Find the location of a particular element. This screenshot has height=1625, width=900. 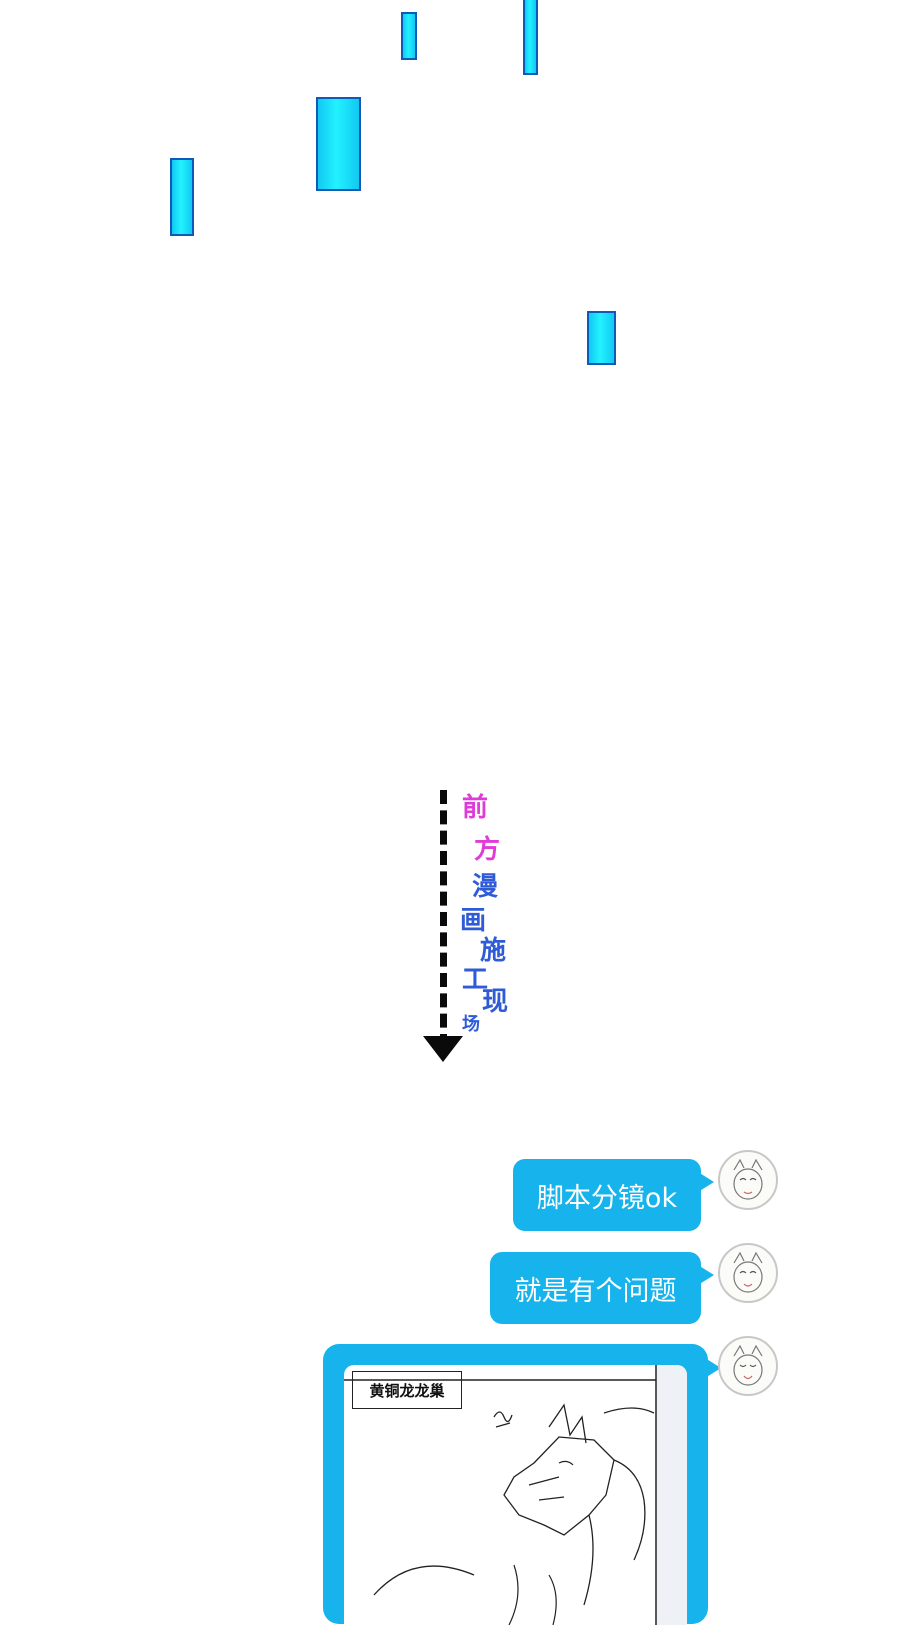

caption-char: 方 is located at coordinates (487, 850).